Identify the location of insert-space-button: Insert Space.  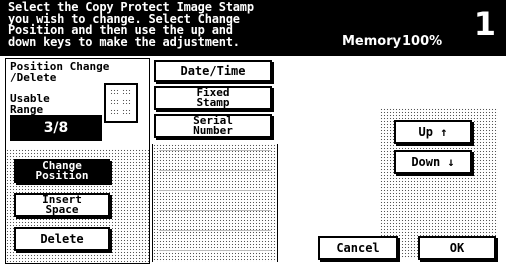
(62, 205).